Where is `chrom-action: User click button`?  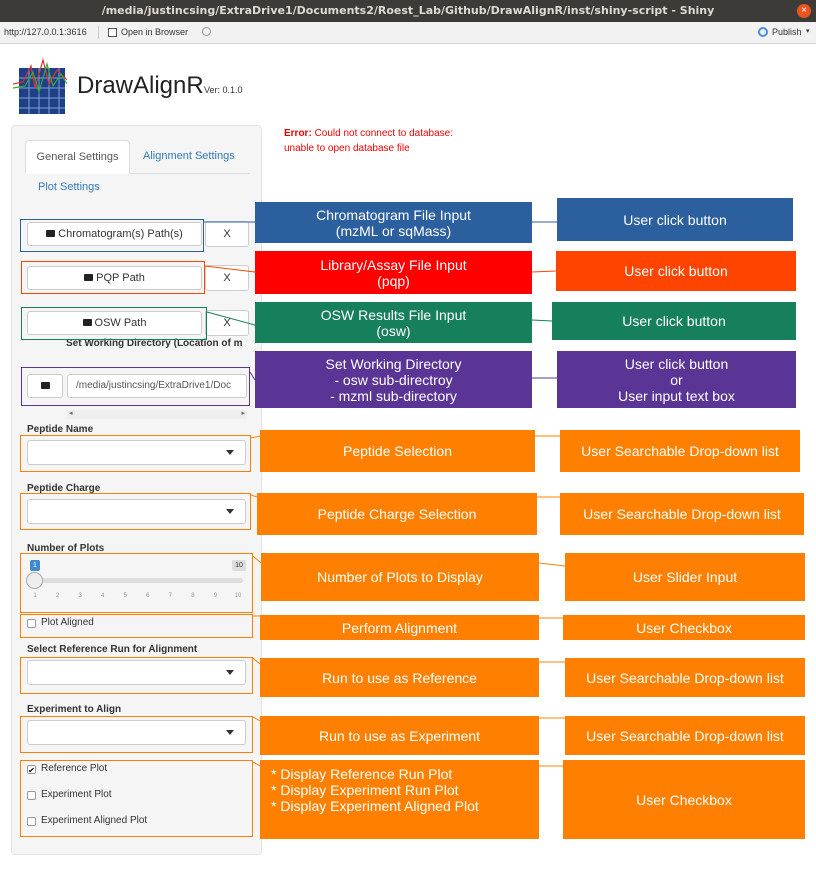
chrom-action: User click button is located at coordinates (675, 219).